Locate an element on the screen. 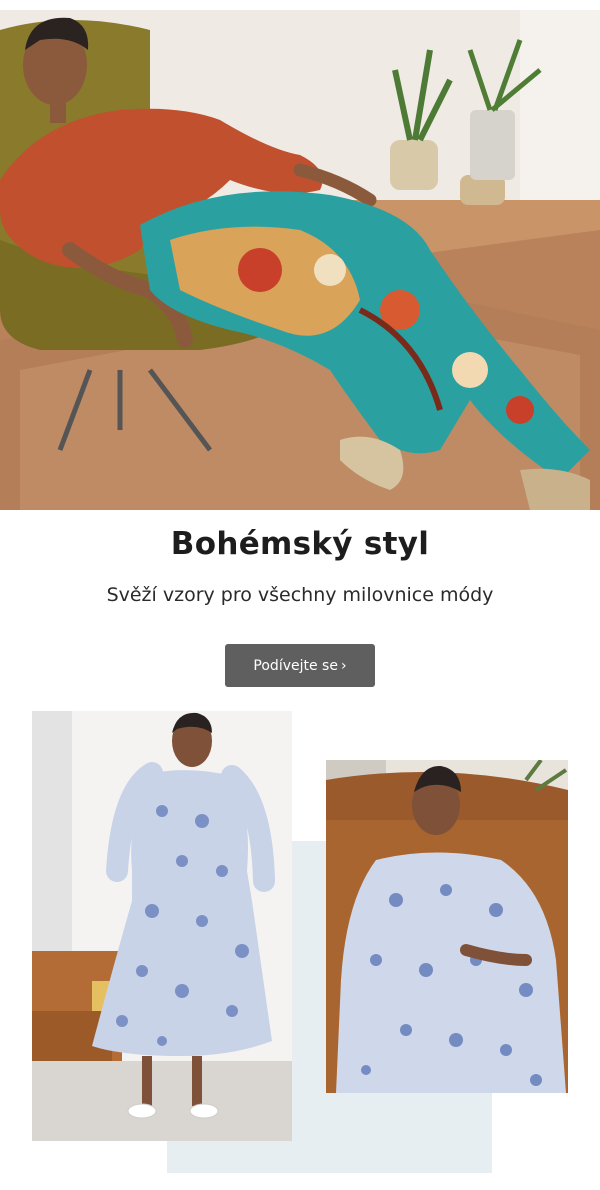  view-button-label: Podívejte se is located at coordinates (295, 665).